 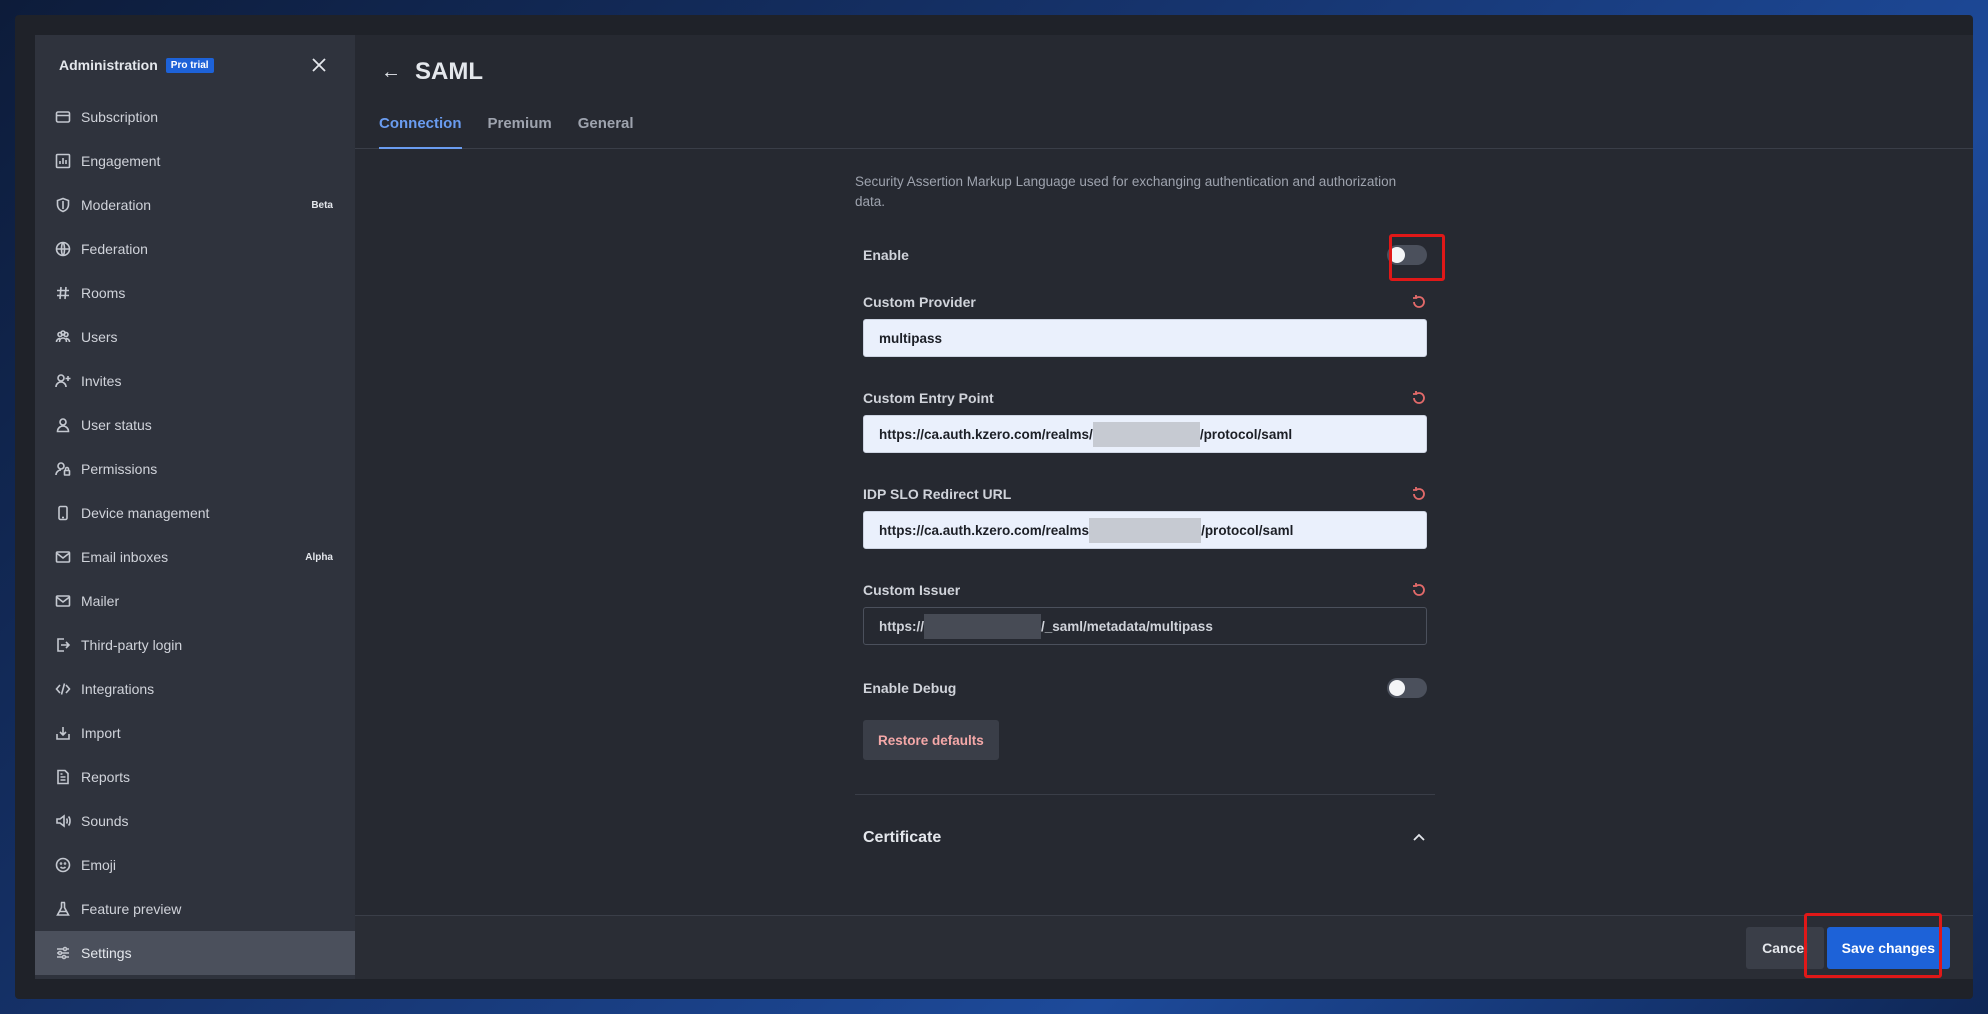 What do you see at coordinates (99, 865) in the screenshot?
I see `sidebar-item-label: Emoji` at bounding box center [99, 865].